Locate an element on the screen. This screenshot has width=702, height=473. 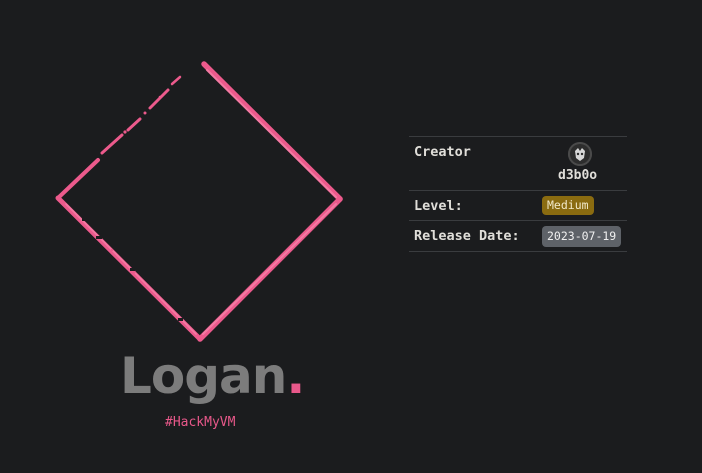
creator-name-link: d3b0o is located at coordinates (577, 175).